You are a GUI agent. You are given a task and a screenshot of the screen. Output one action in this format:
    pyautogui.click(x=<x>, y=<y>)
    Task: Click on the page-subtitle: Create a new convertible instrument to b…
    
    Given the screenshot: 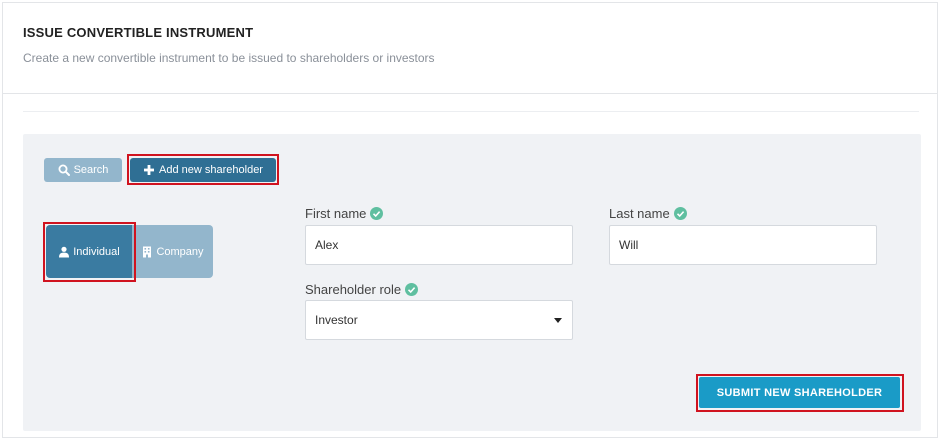 What is the action you would take?
    pyautogui.click(x=229, y=58)
    